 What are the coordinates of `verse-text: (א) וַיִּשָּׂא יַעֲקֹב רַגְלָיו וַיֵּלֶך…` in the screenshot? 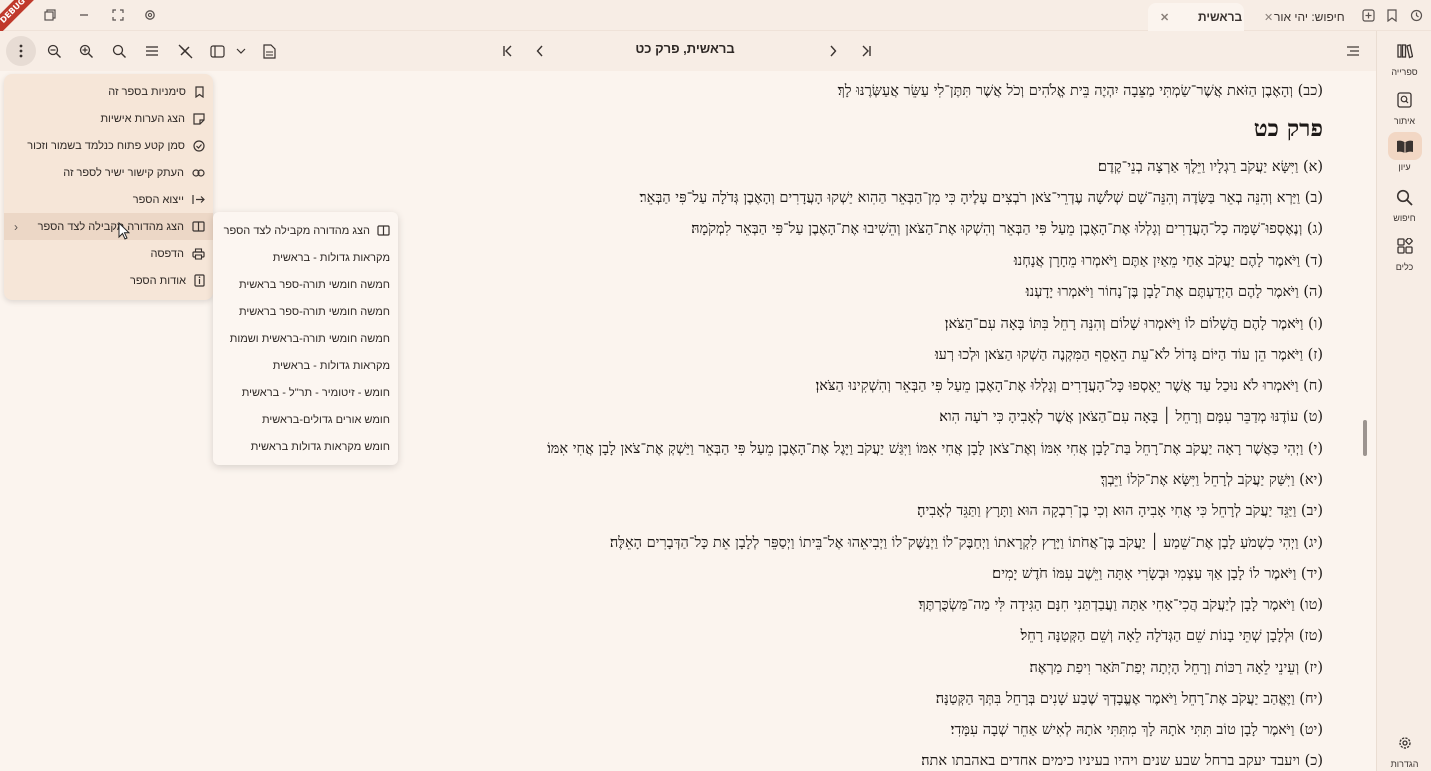 It's located at (1210, 167).